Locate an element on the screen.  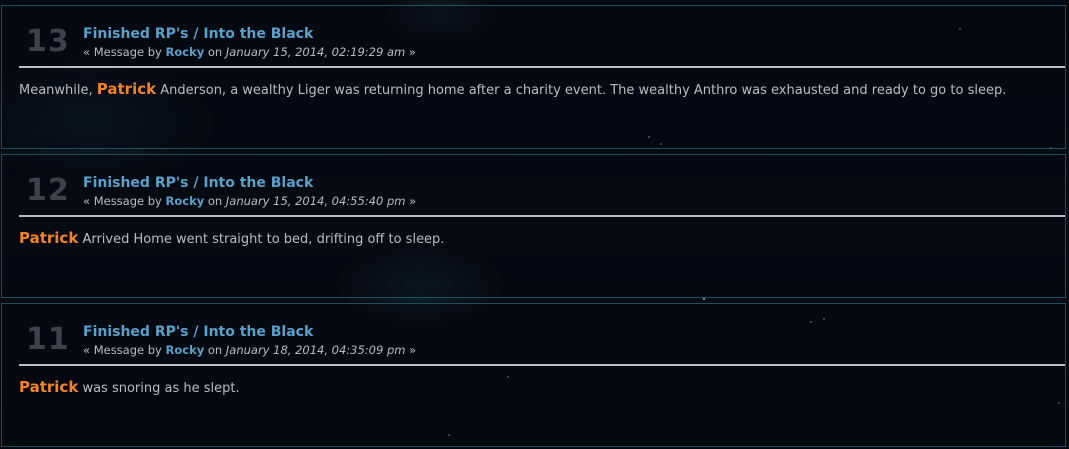
post-body: Patrick was snoring as he slept. is located at coordinates (129, 387).